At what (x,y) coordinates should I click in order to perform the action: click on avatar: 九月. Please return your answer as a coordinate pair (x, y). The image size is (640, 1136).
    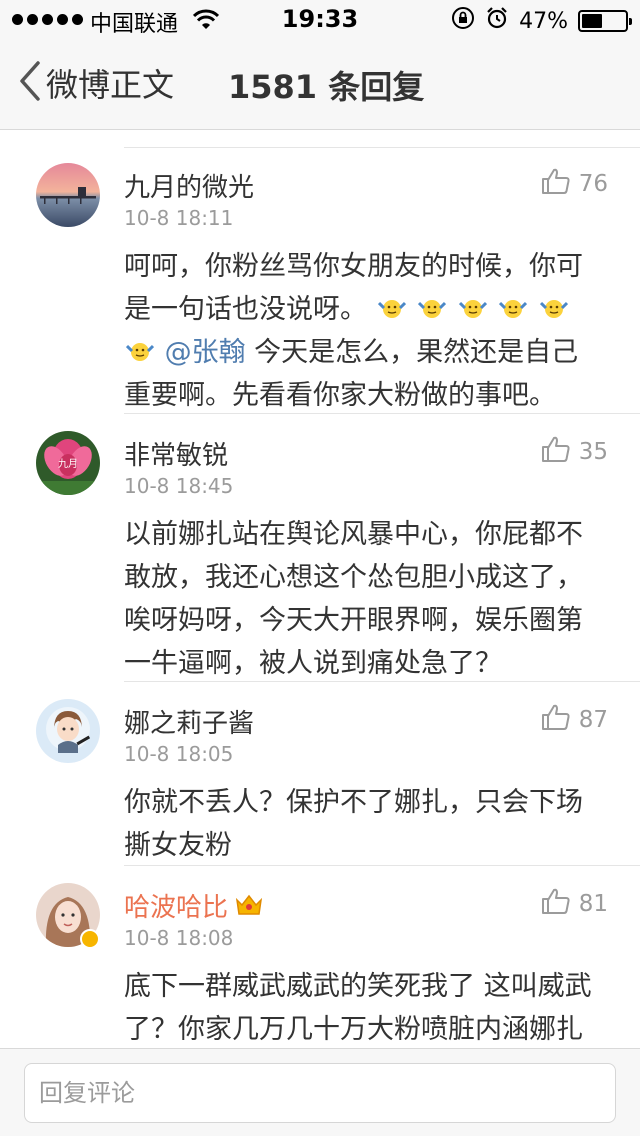
    Looking at the image, I should click on (68, 463).